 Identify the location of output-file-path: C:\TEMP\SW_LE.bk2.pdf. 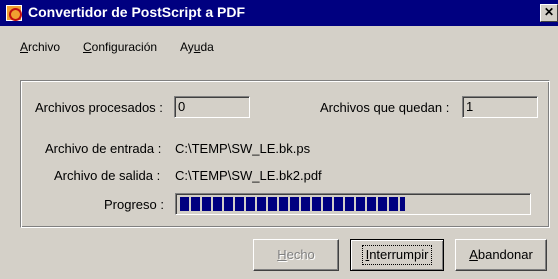
(248, 175).